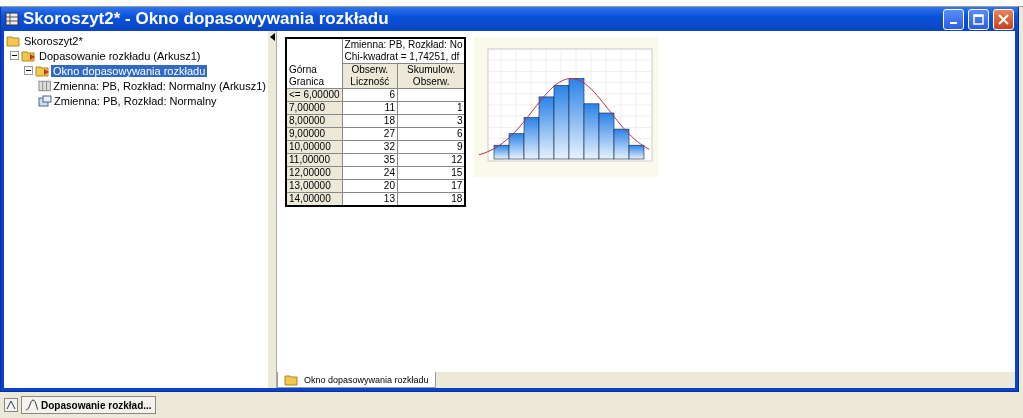  Describe the element at coordinates (12, 19) in the screenshot. I see `window-icon` at that location.